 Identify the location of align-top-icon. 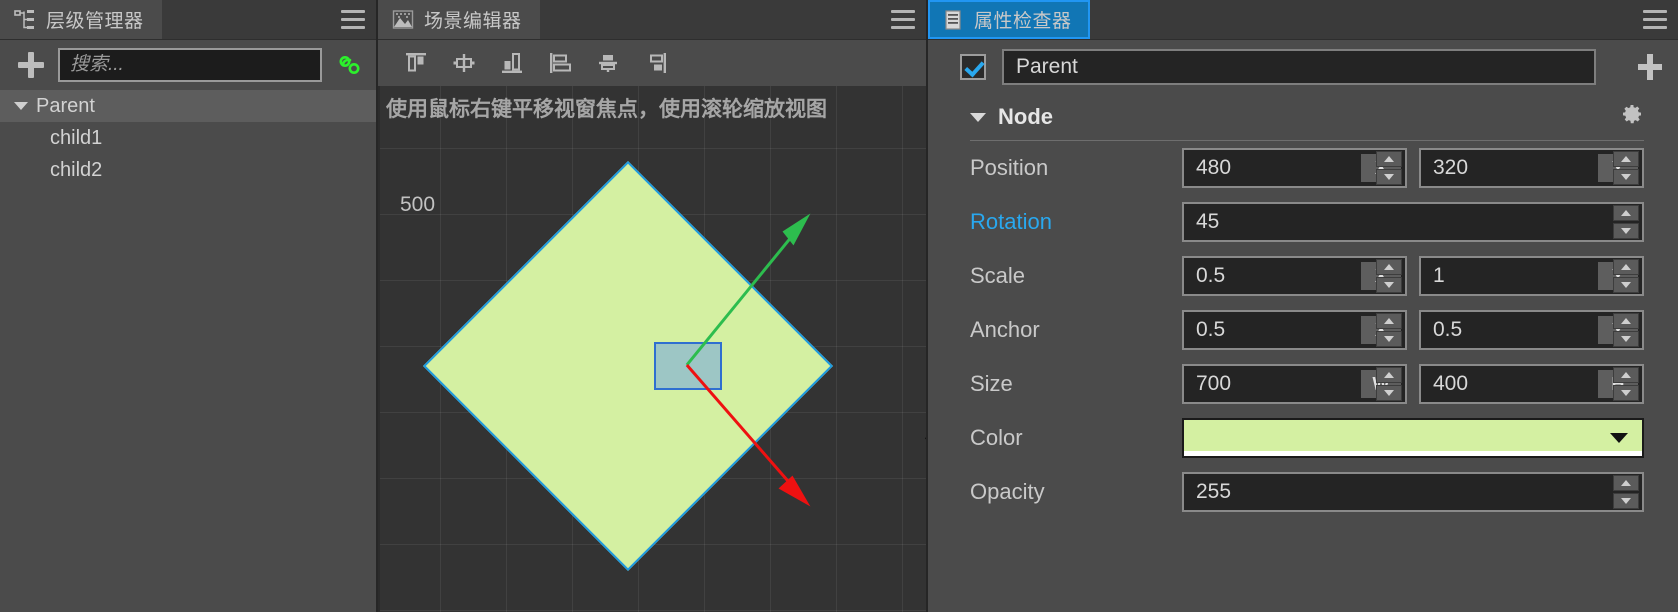
(416, 63).